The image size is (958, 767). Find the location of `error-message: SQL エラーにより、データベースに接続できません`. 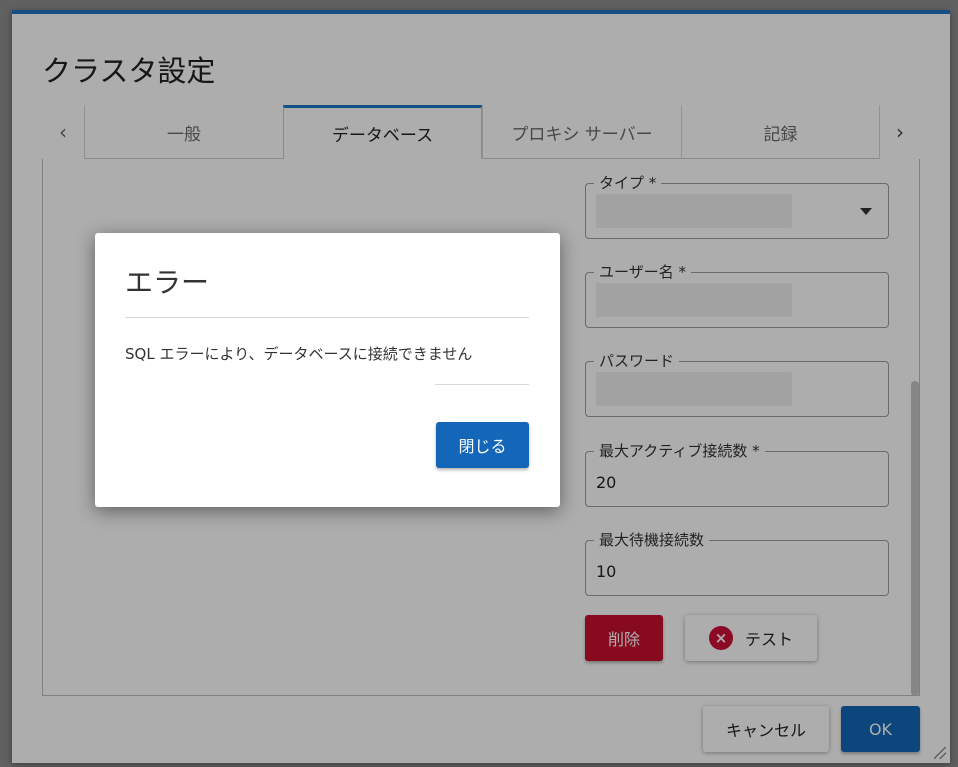

error-message: SQL エラーにより、データベースに接続できません is located at coordinates (299, 354).